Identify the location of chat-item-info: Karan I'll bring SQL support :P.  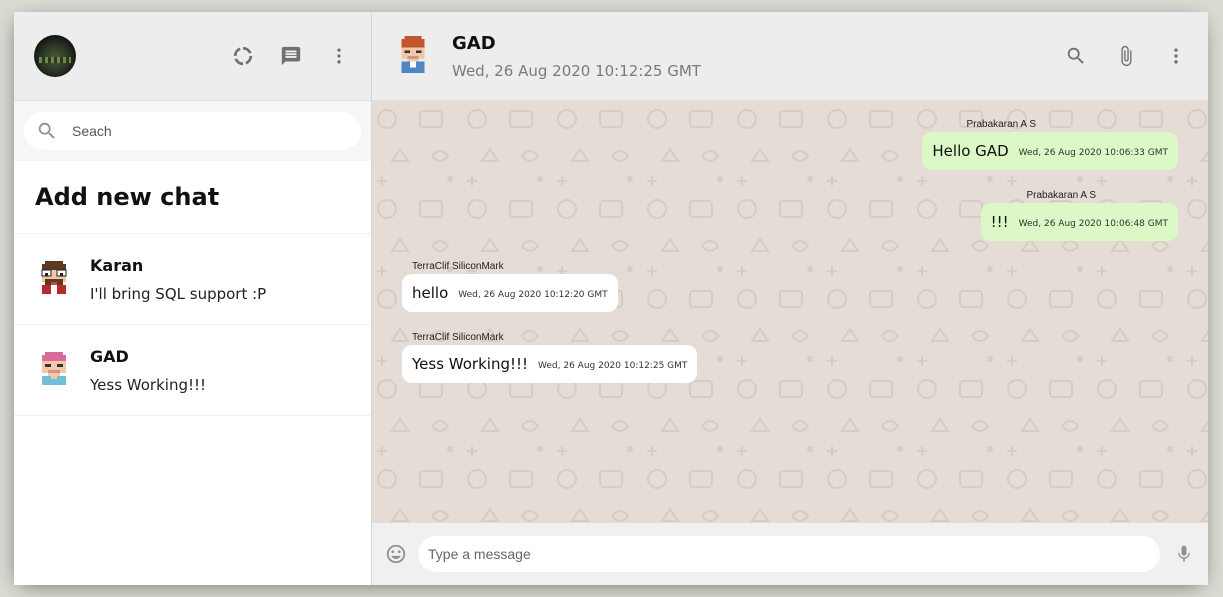
(178, 279).